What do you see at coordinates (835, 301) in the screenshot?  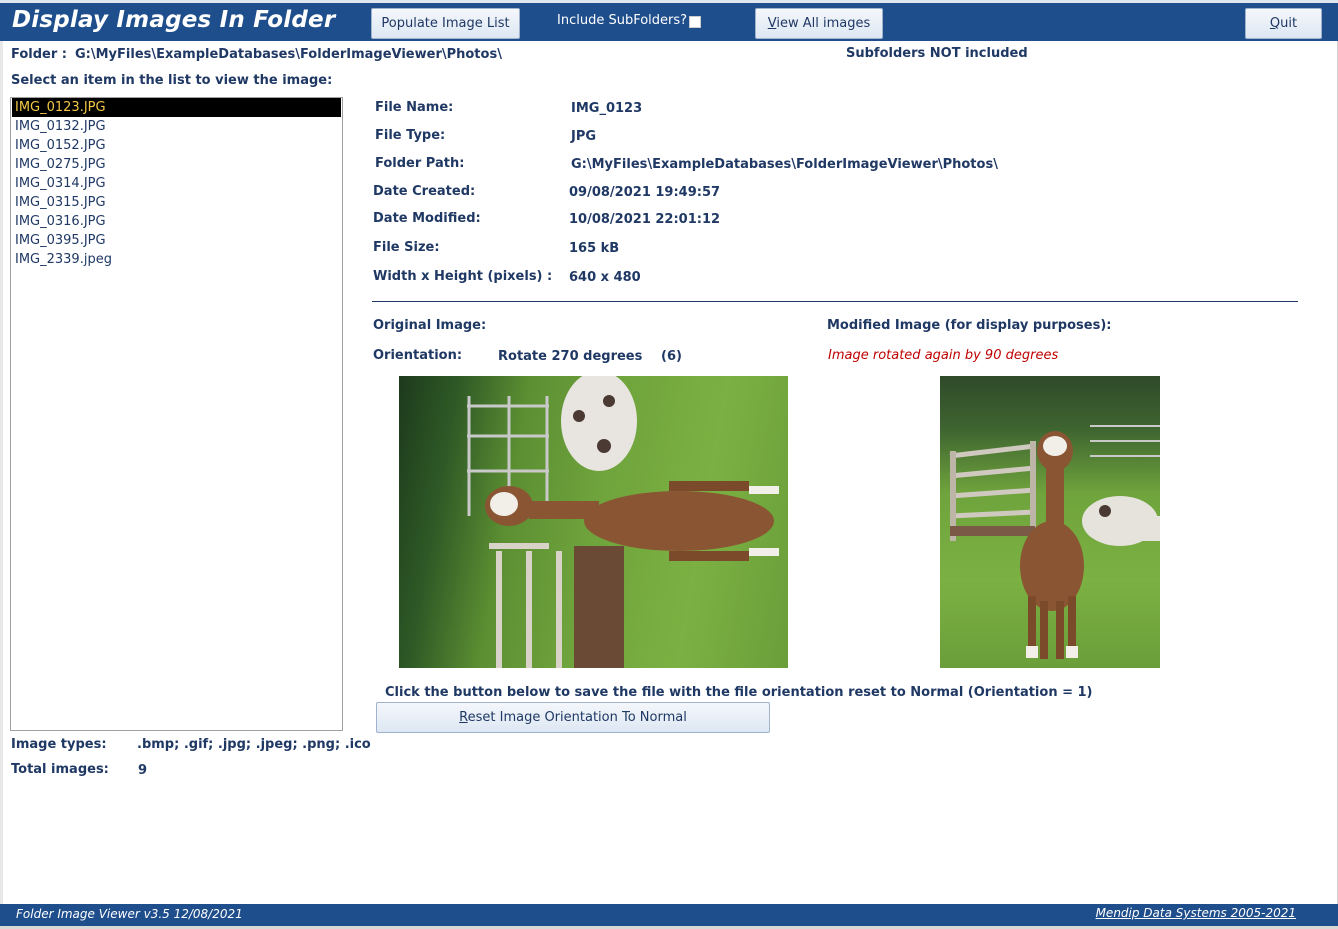 I see `details-divider` at bounding box center [835, 301].